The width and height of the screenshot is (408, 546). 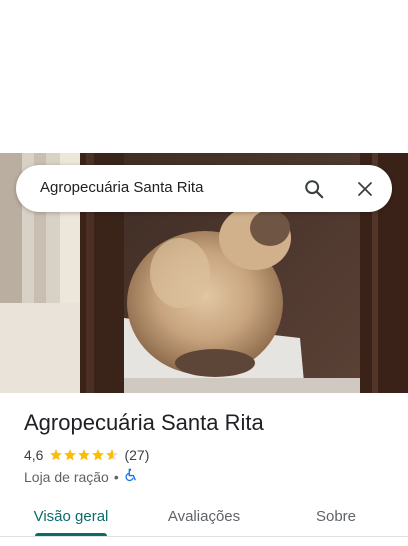 I want to click on rating-row: 4,6 (27), so click(x=209, y=455).